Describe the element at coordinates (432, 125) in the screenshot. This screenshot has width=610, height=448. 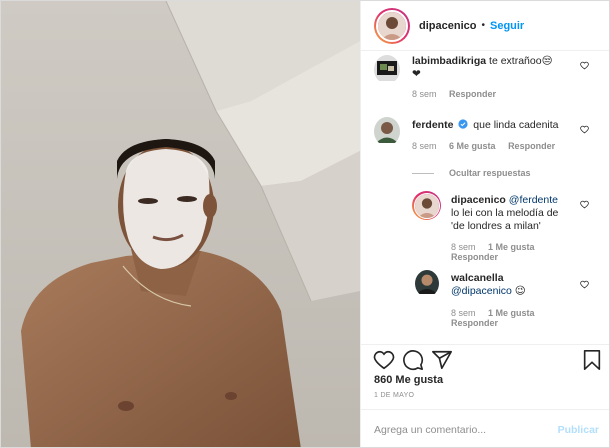
I see `comment-username: ferdente` at that location.